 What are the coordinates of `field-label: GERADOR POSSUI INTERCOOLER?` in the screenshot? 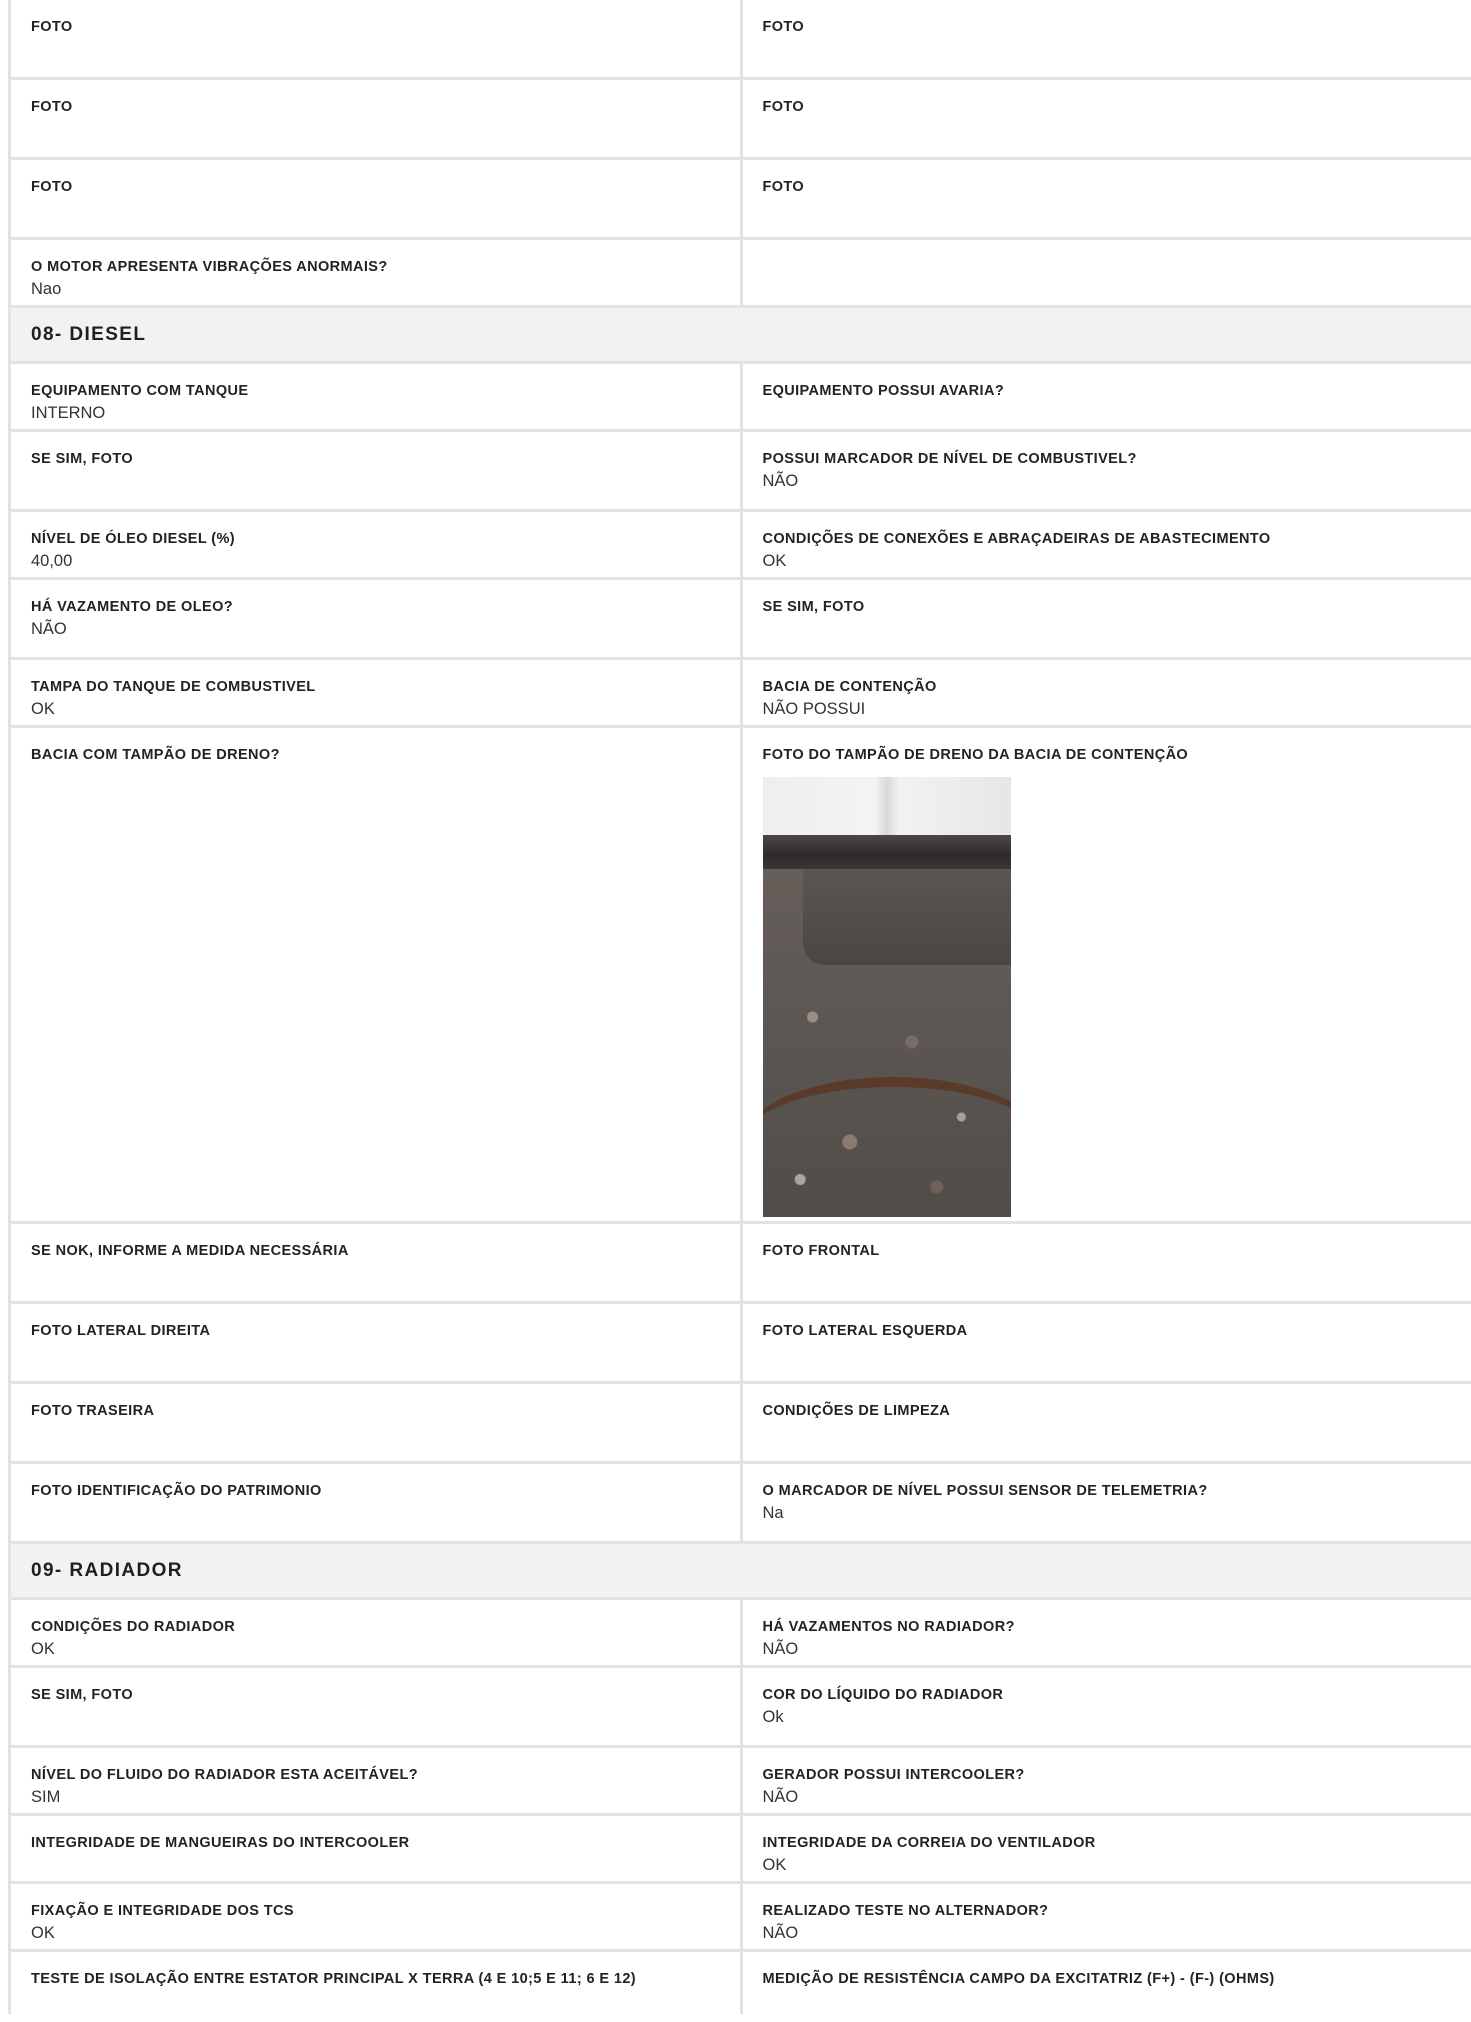 It's located at (893, 1775).